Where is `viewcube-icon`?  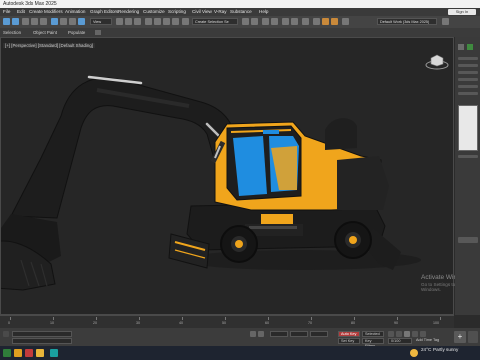 viewcube-icon is located at coordinates (437, 62).